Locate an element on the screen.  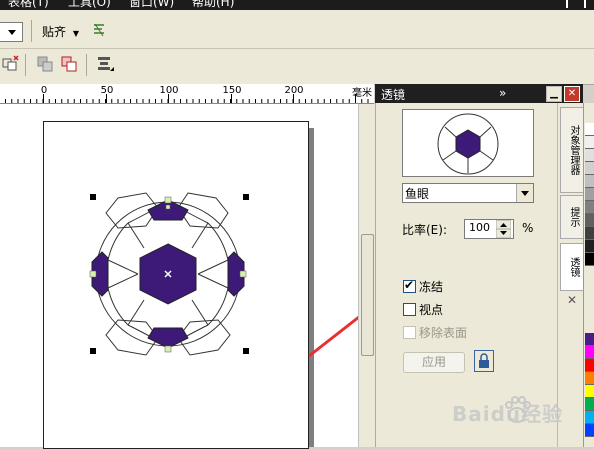
viewpoint-checkbox is located at coordinates (409, 309).